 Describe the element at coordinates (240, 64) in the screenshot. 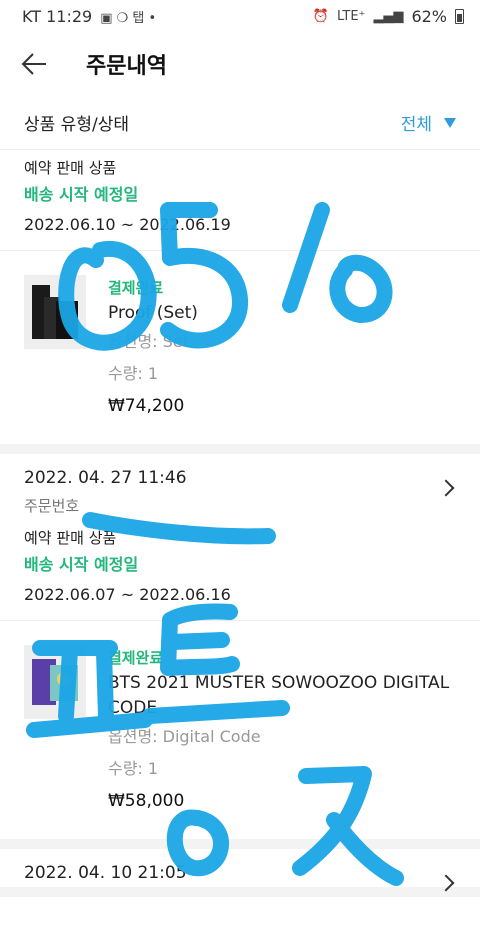

I see `app-bar: 주문내역` at that location.